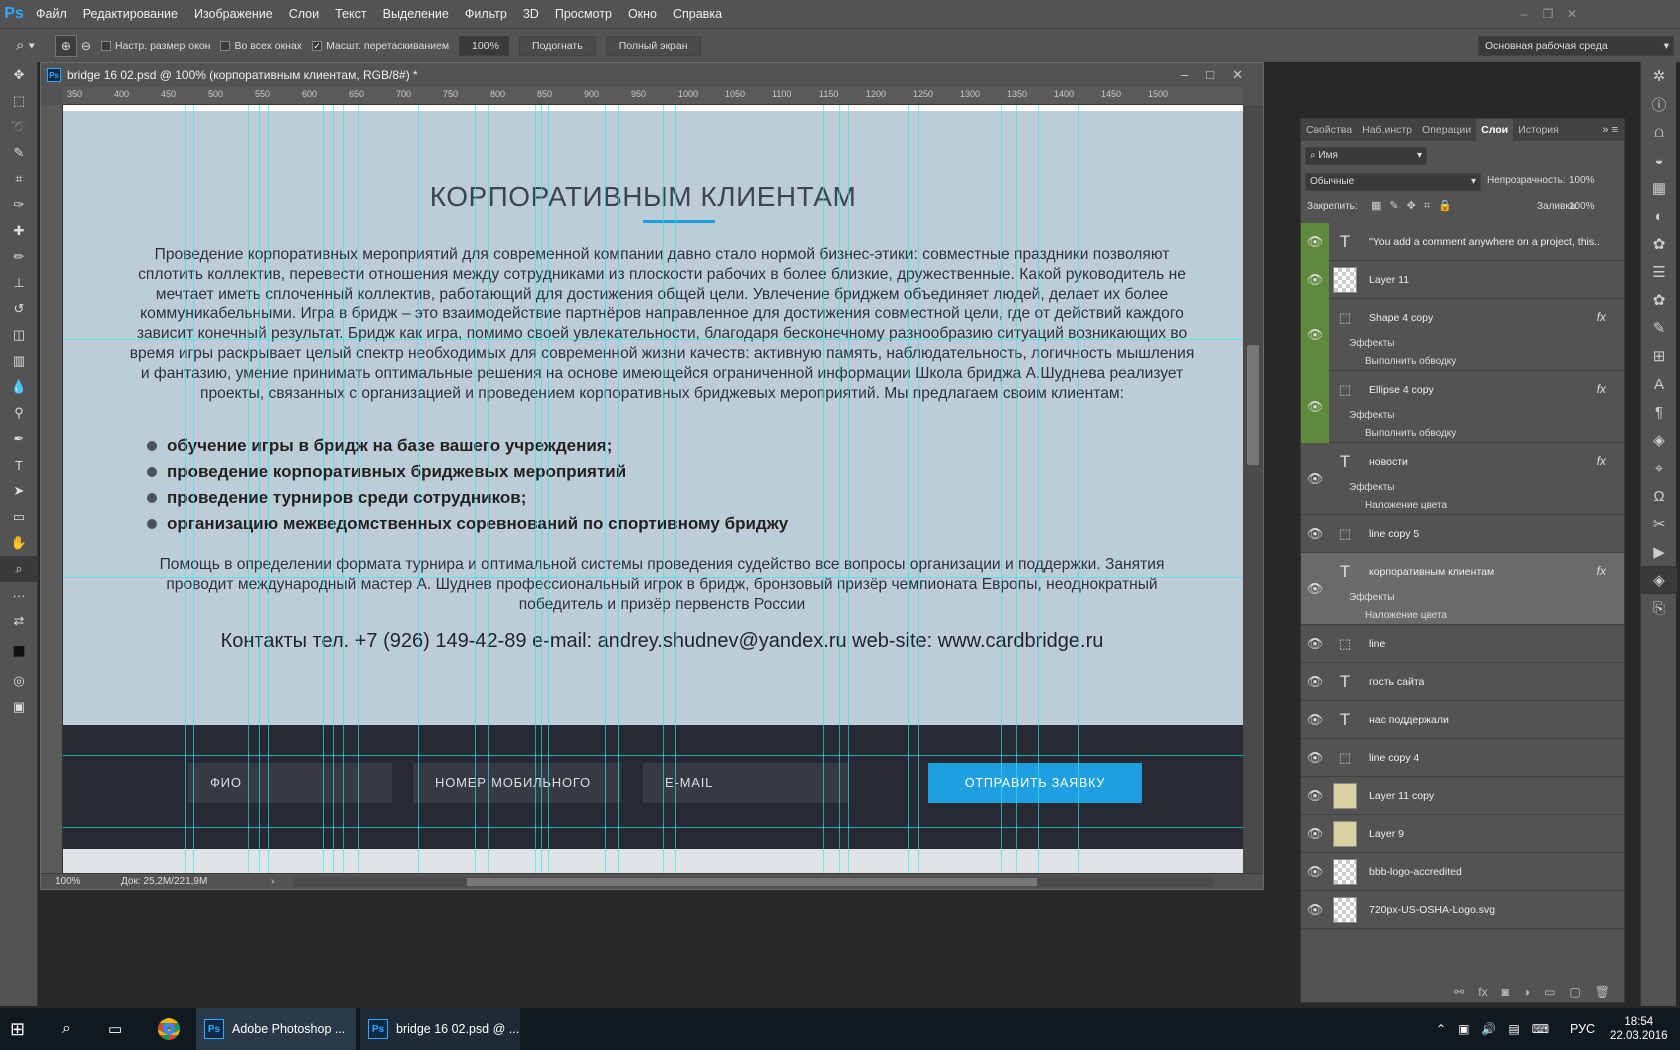  I want to click on layer-row: 👁 ⬚ line, so click(1462, 644).